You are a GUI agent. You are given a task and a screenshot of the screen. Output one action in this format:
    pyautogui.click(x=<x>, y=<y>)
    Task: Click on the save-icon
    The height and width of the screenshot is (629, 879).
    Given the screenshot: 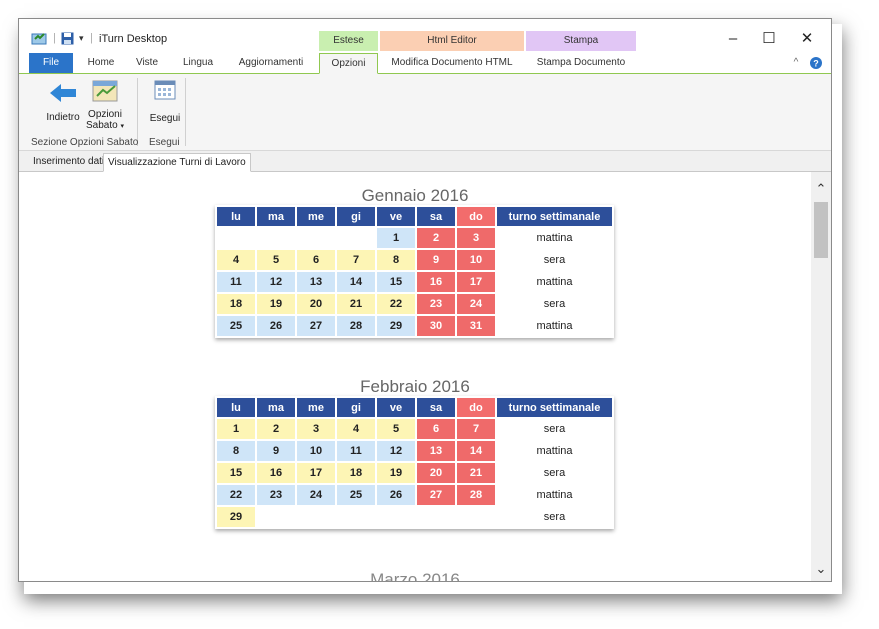 What is the action you would take?
    pyautogui.click(x=67, y=38)
    